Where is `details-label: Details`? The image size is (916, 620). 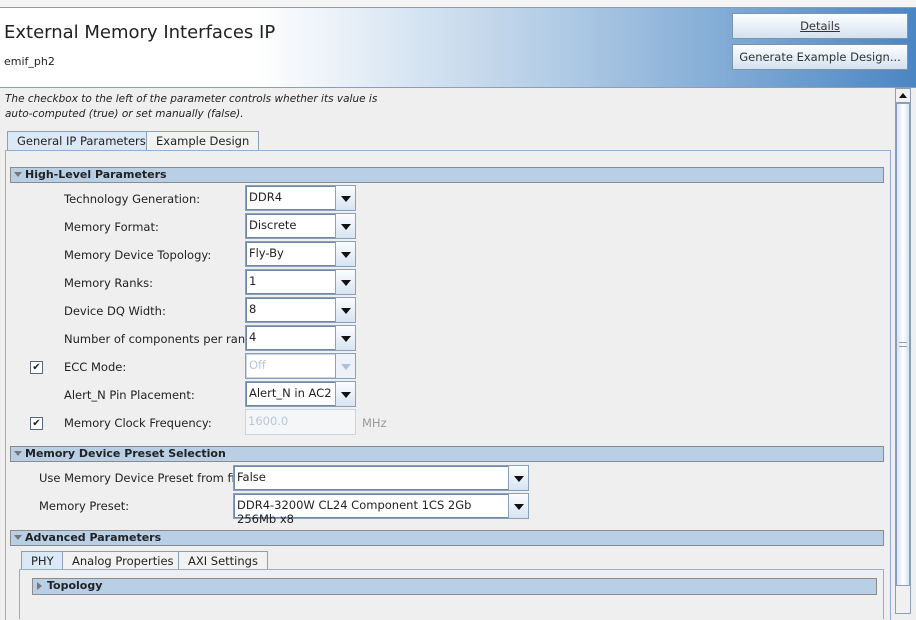
details-label: Details is located at coordinates (820, 26).